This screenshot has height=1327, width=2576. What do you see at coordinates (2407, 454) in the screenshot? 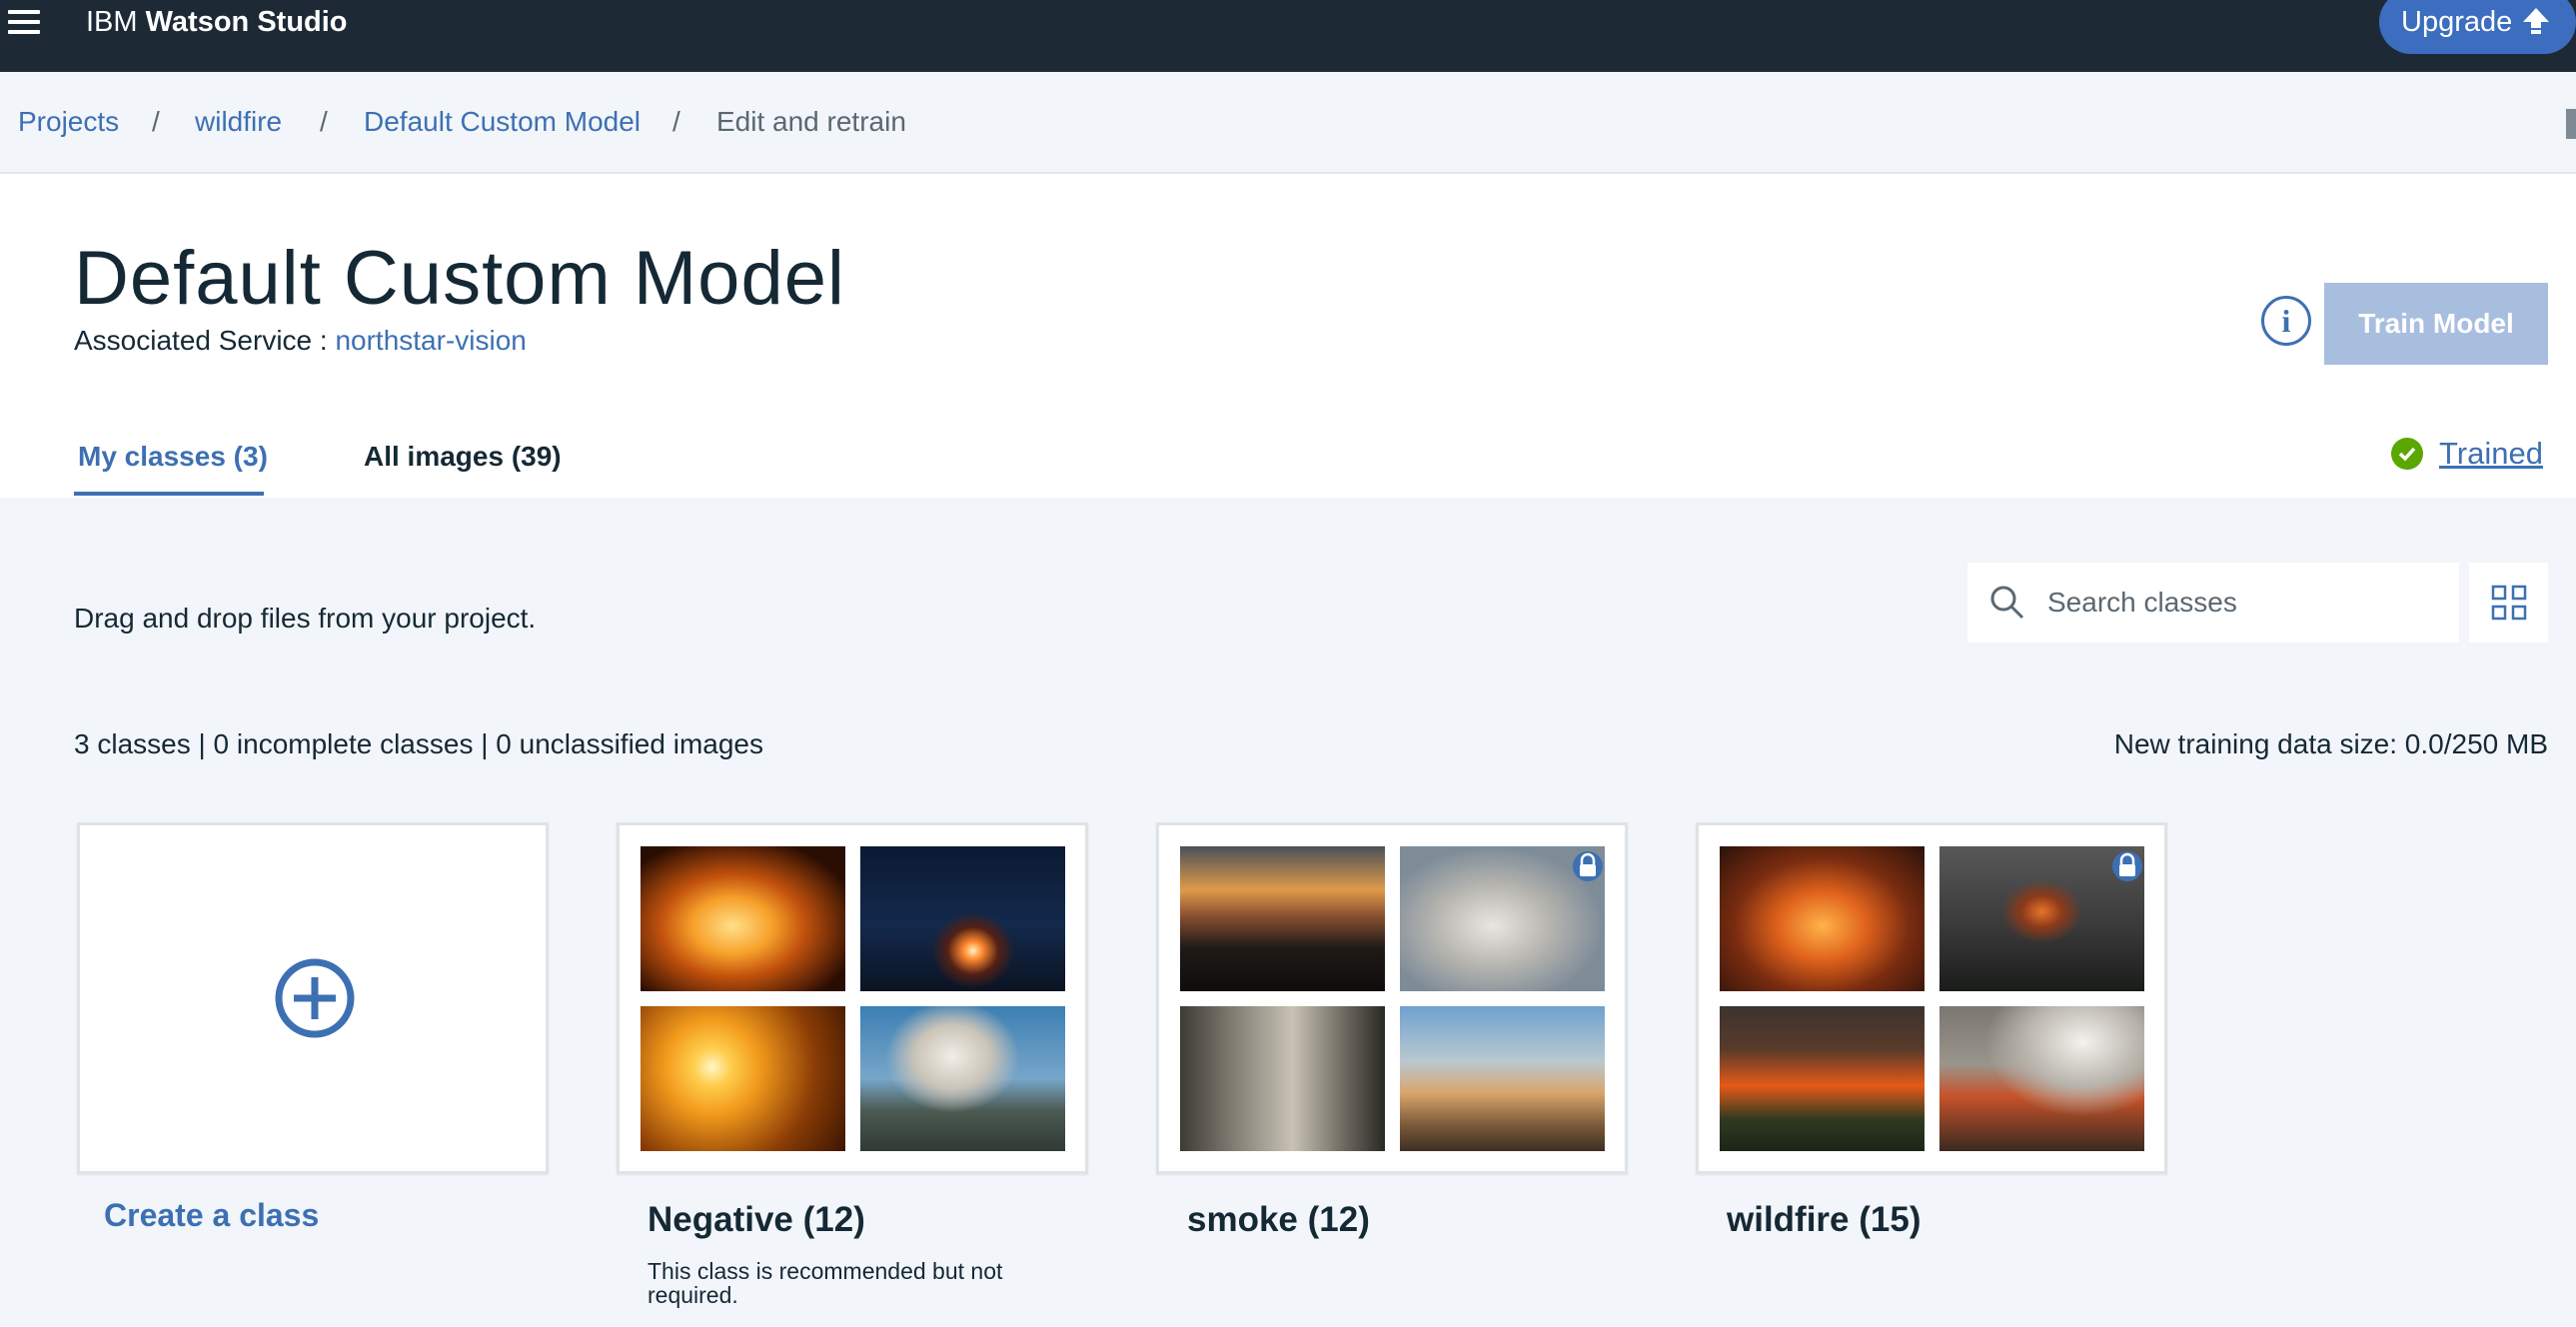
I see `check-circle-icon` at bounding box center [2407, 454].